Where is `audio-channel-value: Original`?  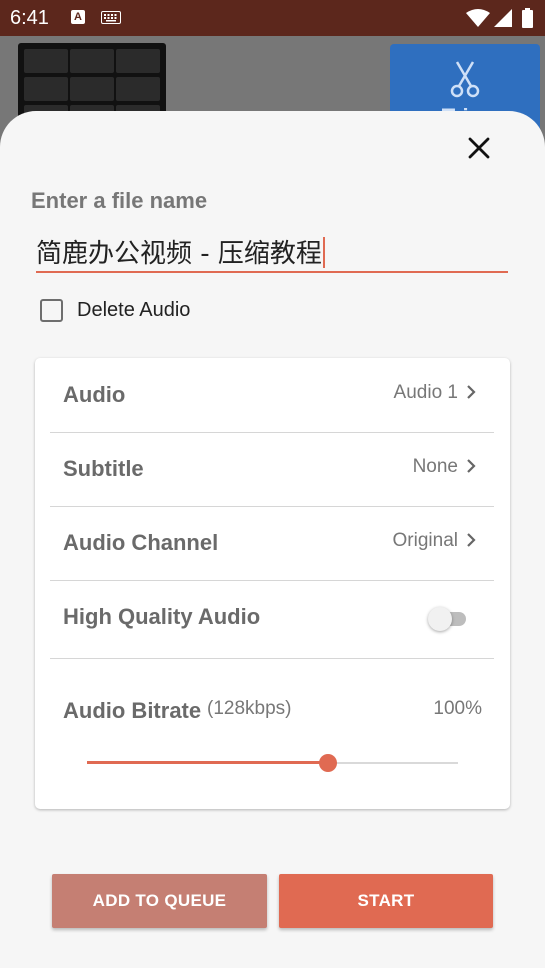 audio-channel-value: Original is located at coordinates (425, 540).